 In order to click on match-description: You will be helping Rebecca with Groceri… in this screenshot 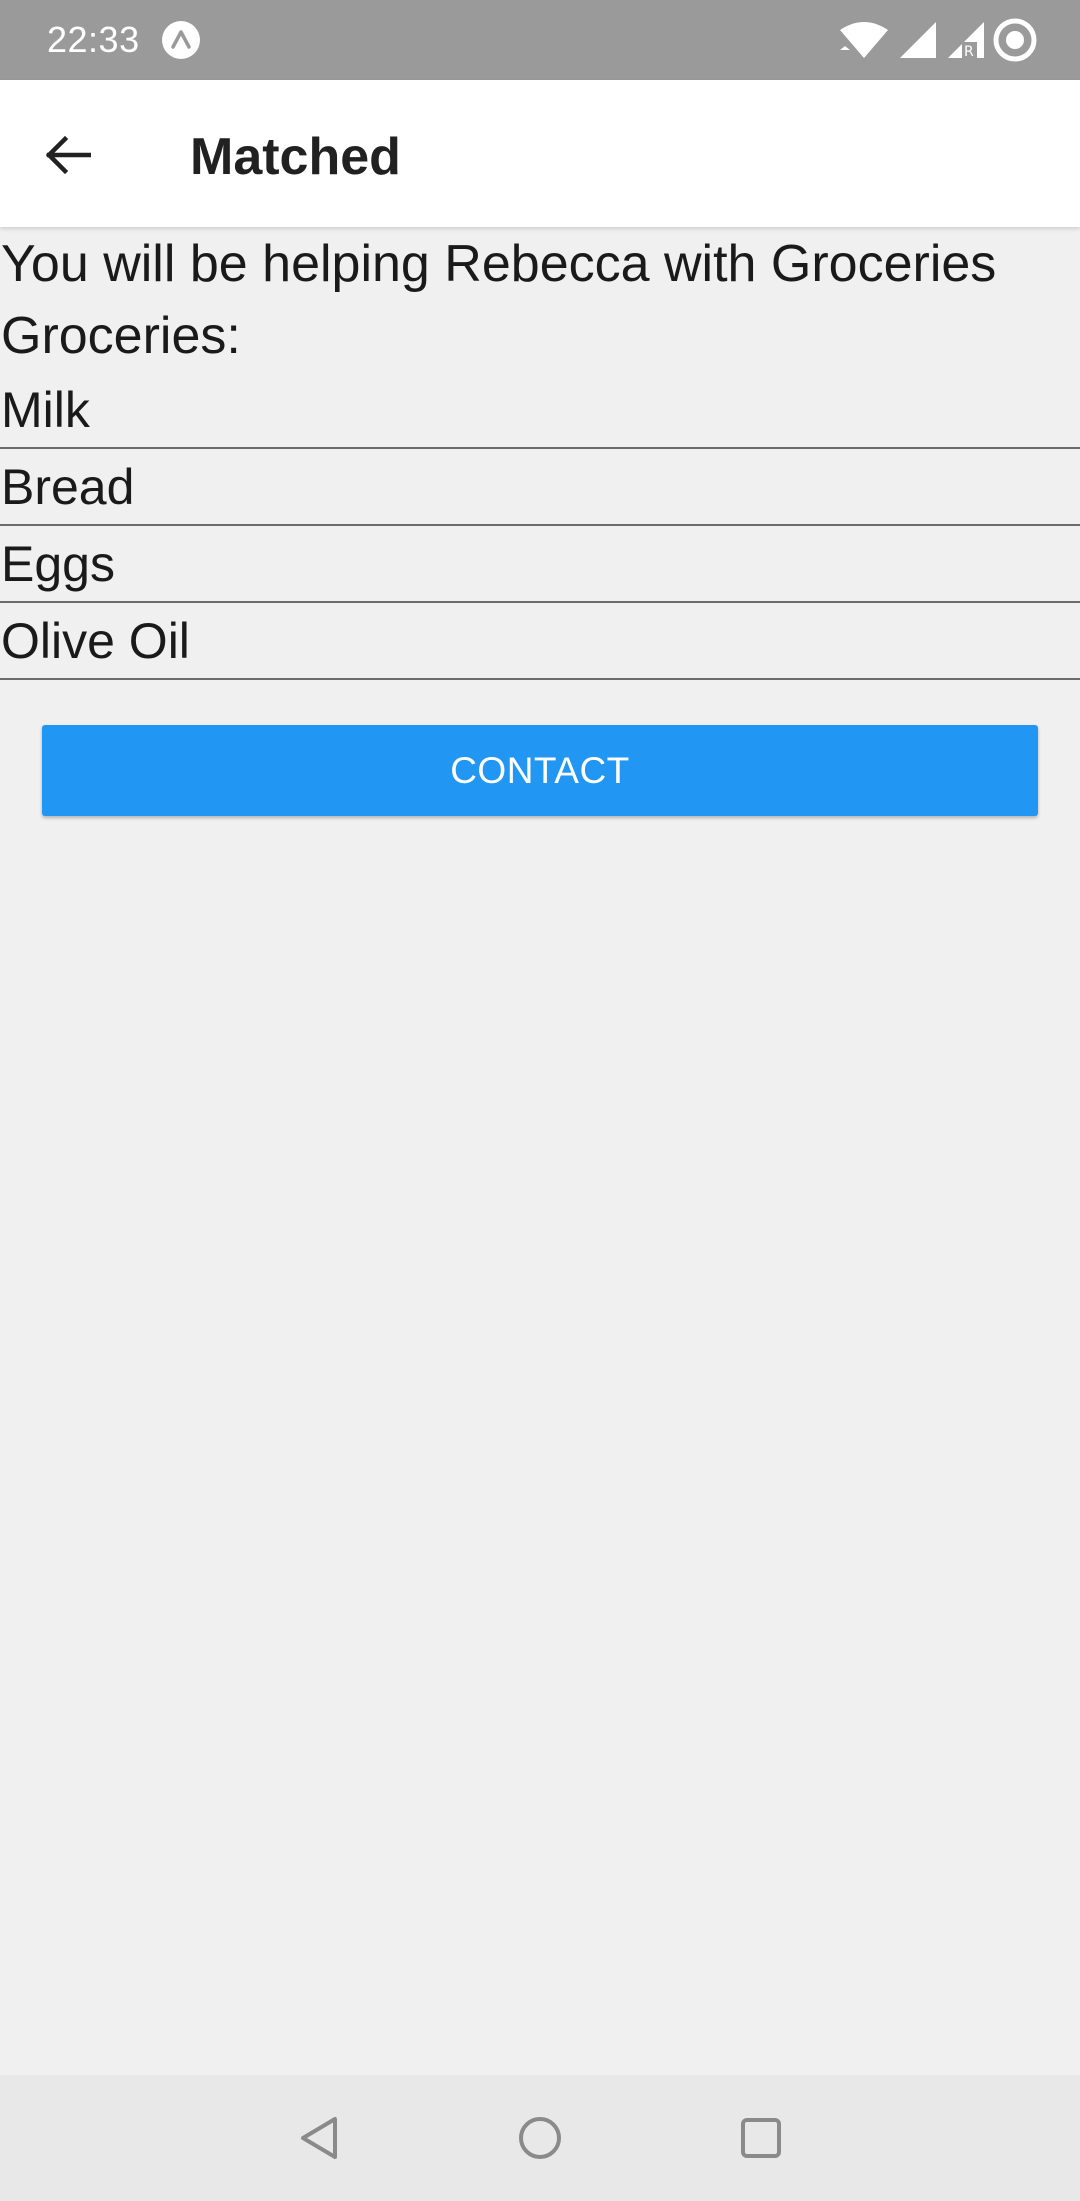, I will do `click(499, 264)`.